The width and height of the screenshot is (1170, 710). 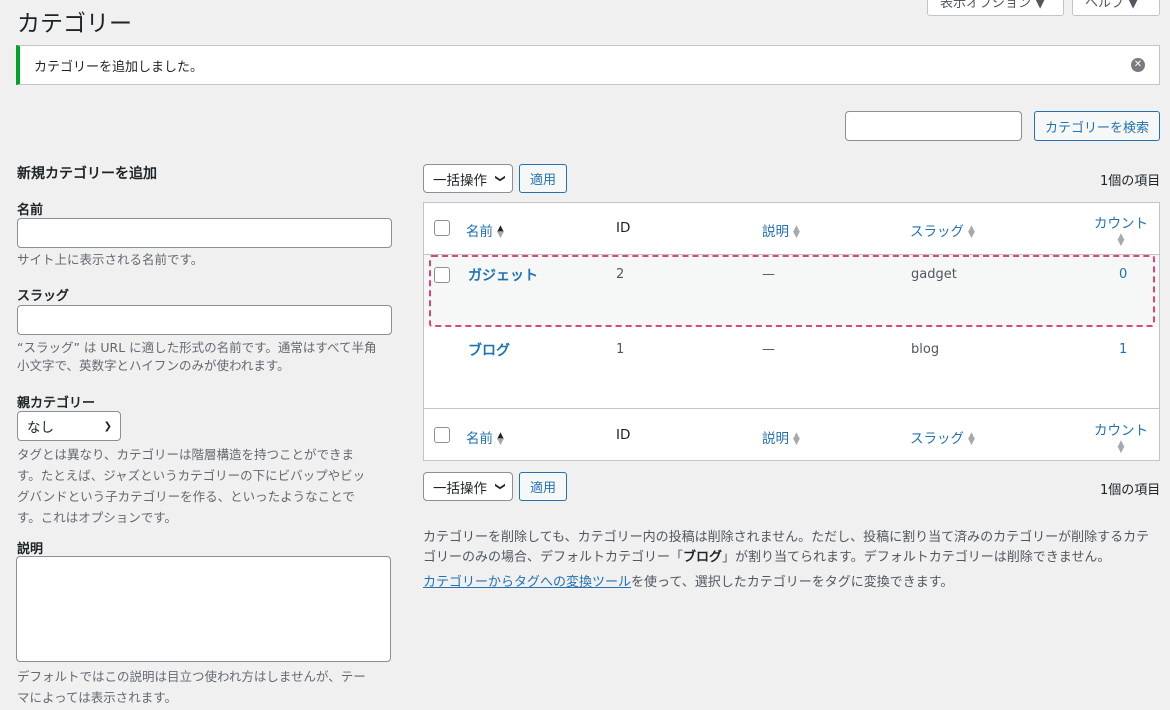 I want to click on table-footer: 名前 ▲ ▼ ID 説明 ▲ ▼ スラッグ ▲ ▼ カウント ▲ ▼, so click(x=791, y=434).